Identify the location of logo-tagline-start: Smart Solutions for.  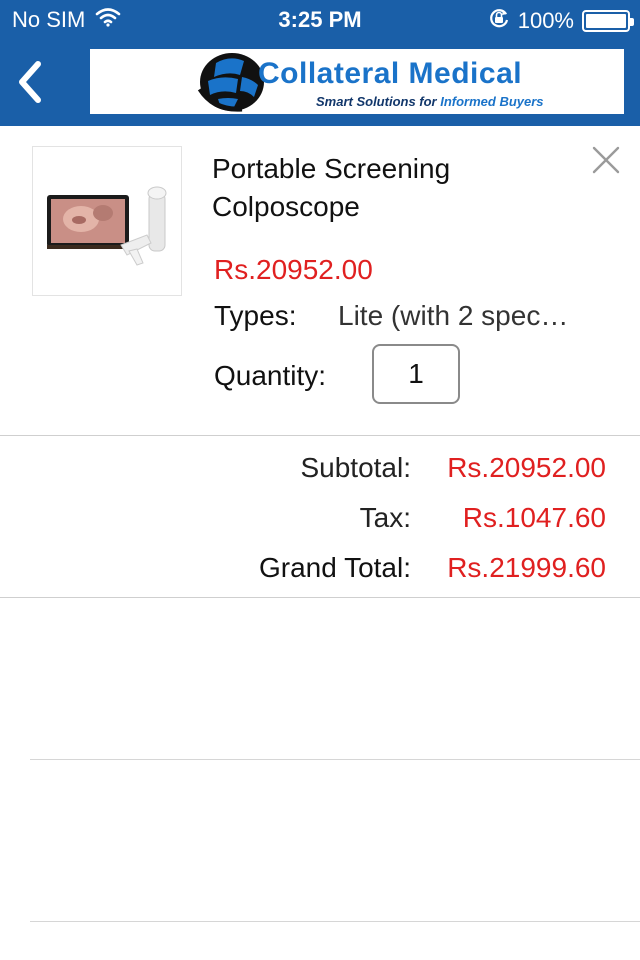
(378, 101).